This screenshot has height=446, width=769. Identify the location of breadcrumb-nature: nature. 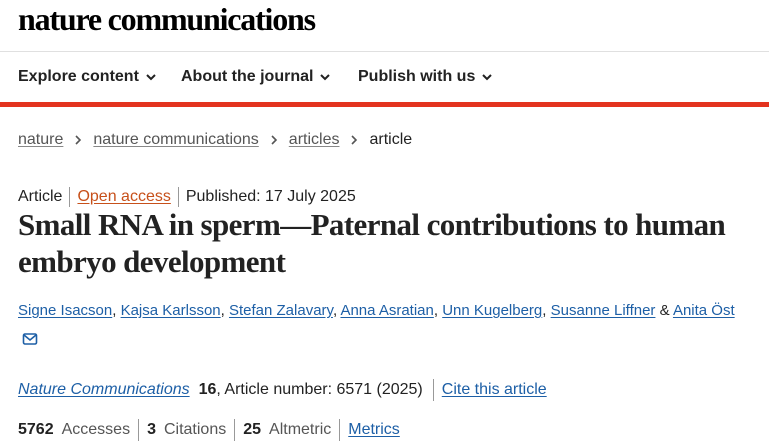
(40, 140).